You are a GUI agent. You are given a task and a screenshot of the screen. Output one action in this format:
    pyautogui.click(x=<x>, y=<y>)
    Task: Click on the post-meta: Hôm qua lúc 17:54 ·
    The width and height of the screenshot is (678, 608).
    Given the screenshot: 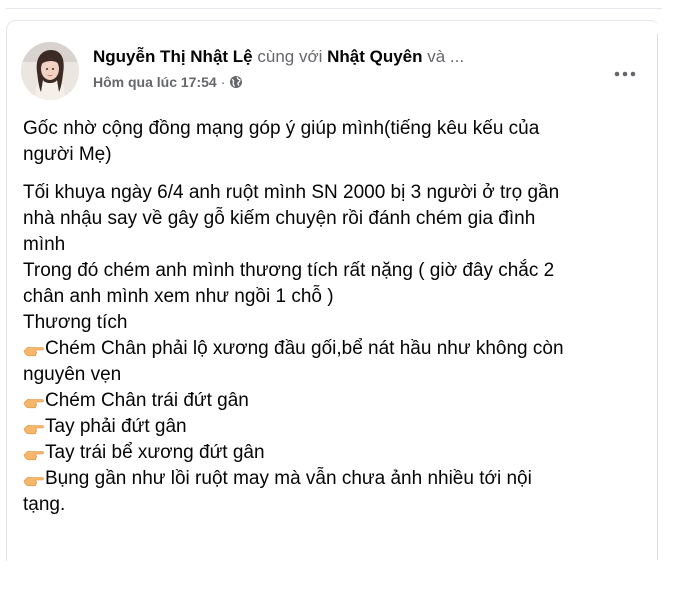 What is the action you would take?
    pyautogui.click(x=168, y=82)
    